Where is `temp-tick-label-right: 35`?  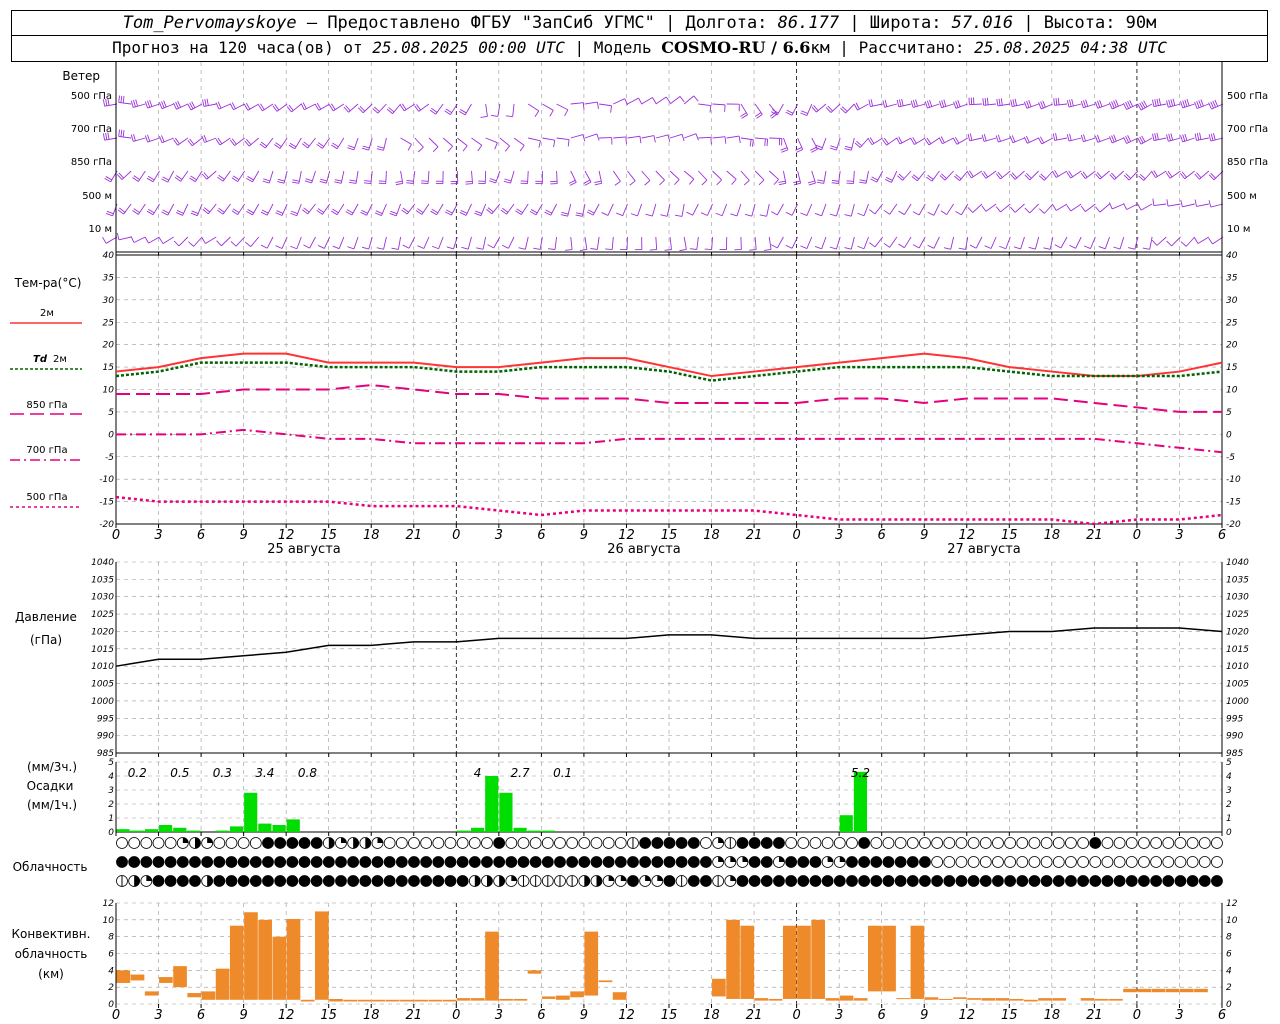
temp-tick-label-right: 35 is located at coordinates (1232, 278).